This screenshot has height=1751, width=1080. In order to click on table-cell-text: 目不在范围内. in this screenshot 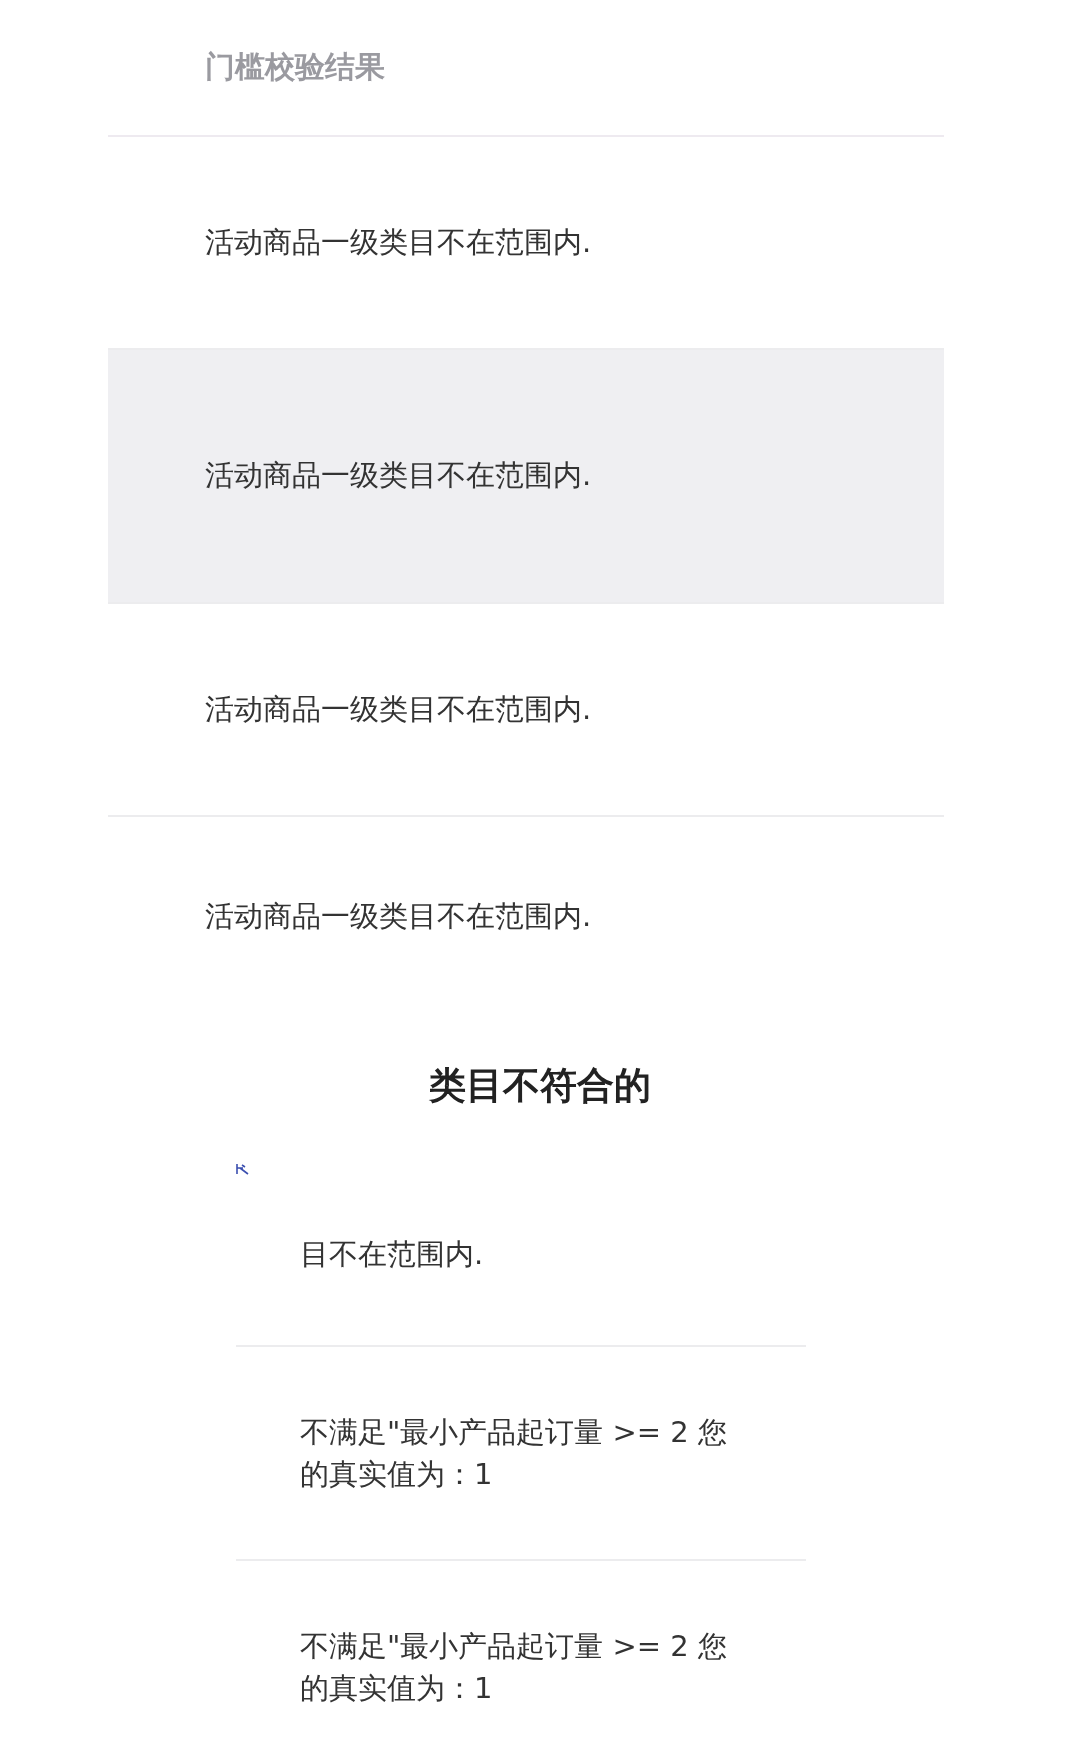, I will do `click(392, 1254)`.